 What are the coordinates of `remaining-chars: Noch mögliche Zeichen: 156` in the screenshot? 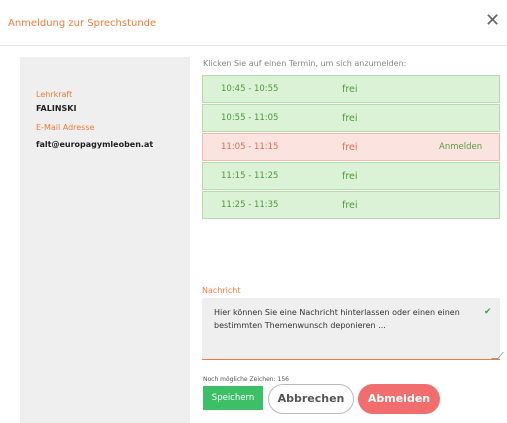 It's located at (246, 379).